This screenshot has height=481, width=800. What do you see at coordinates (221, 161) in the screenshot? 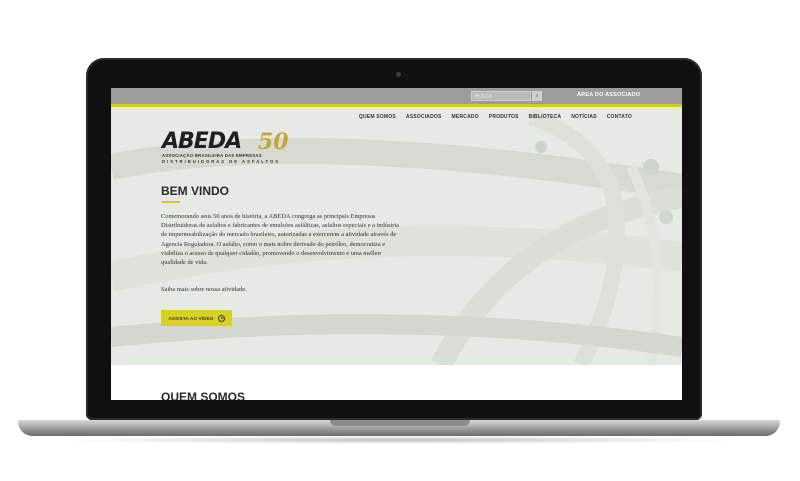
I see `logo-subtitle-2: DISTRIBUIDORAS DE ASFALTOS` at bounding box center [221, 161].